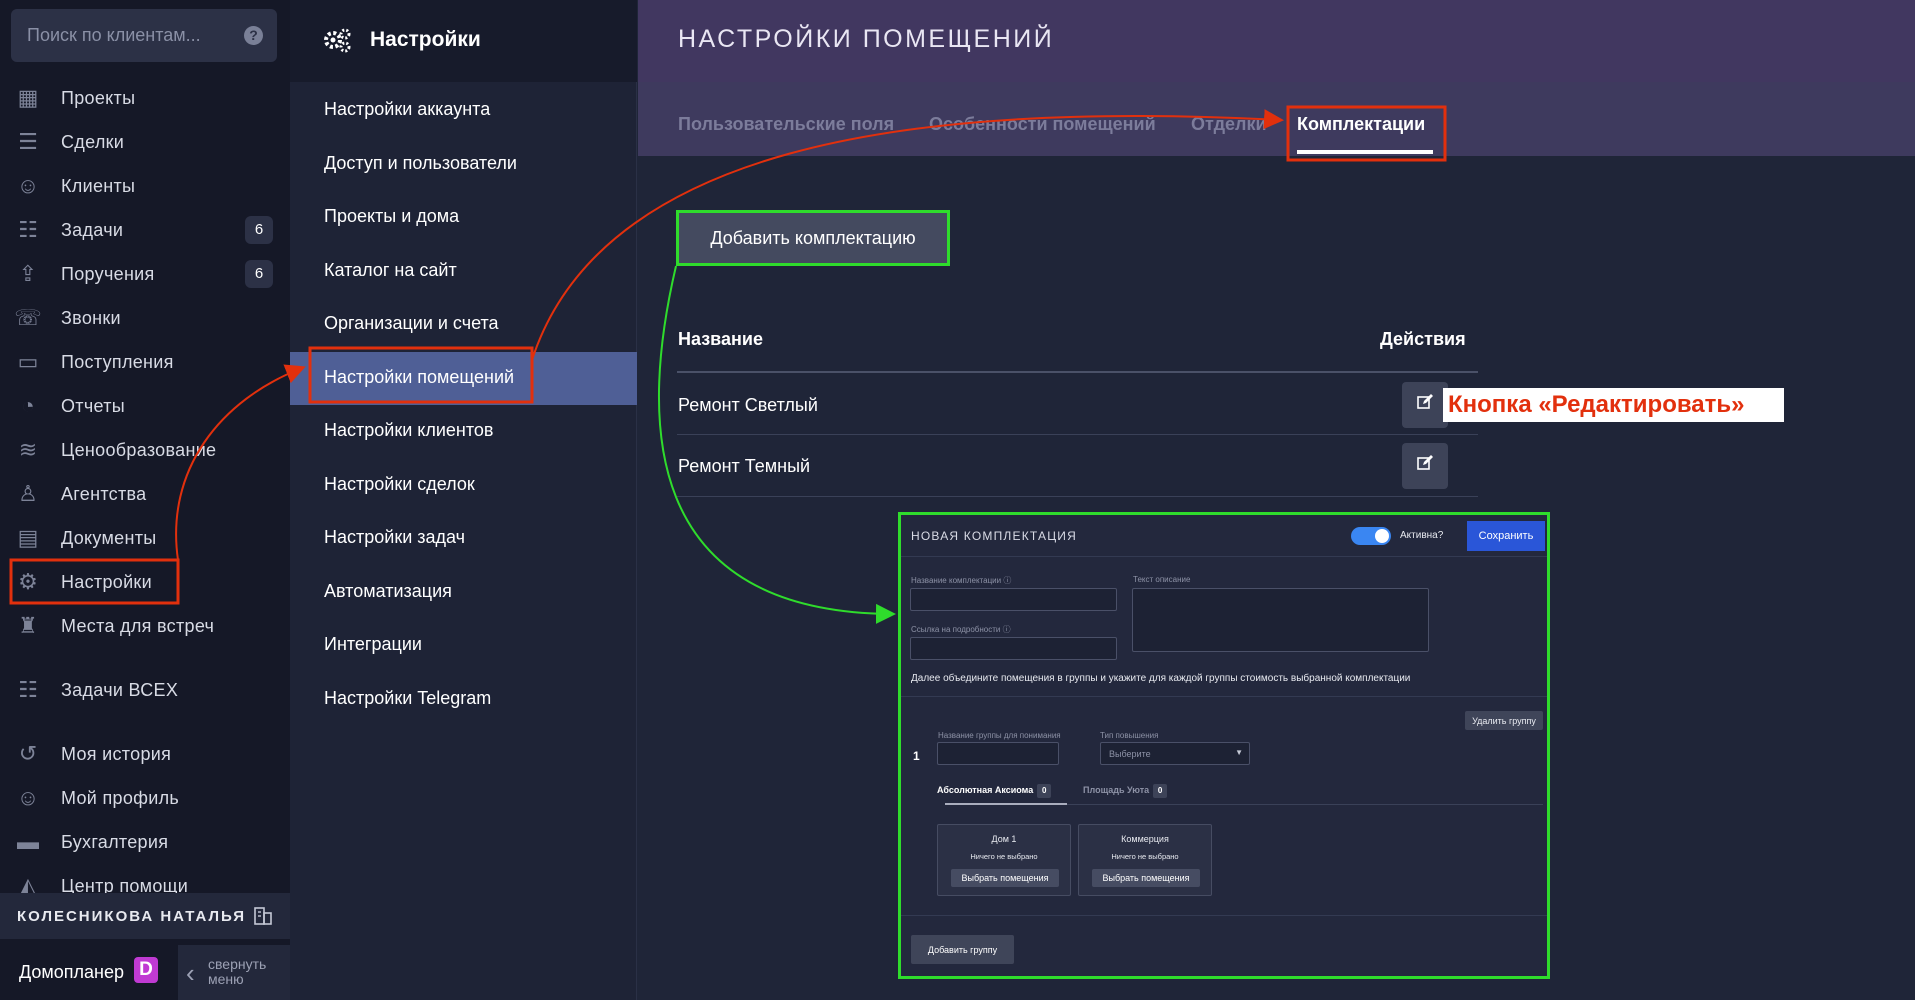 This screenshot has height=1000, width=1915. I want to click on sidebar-item: ▭ Поступления, so click(145, 362).